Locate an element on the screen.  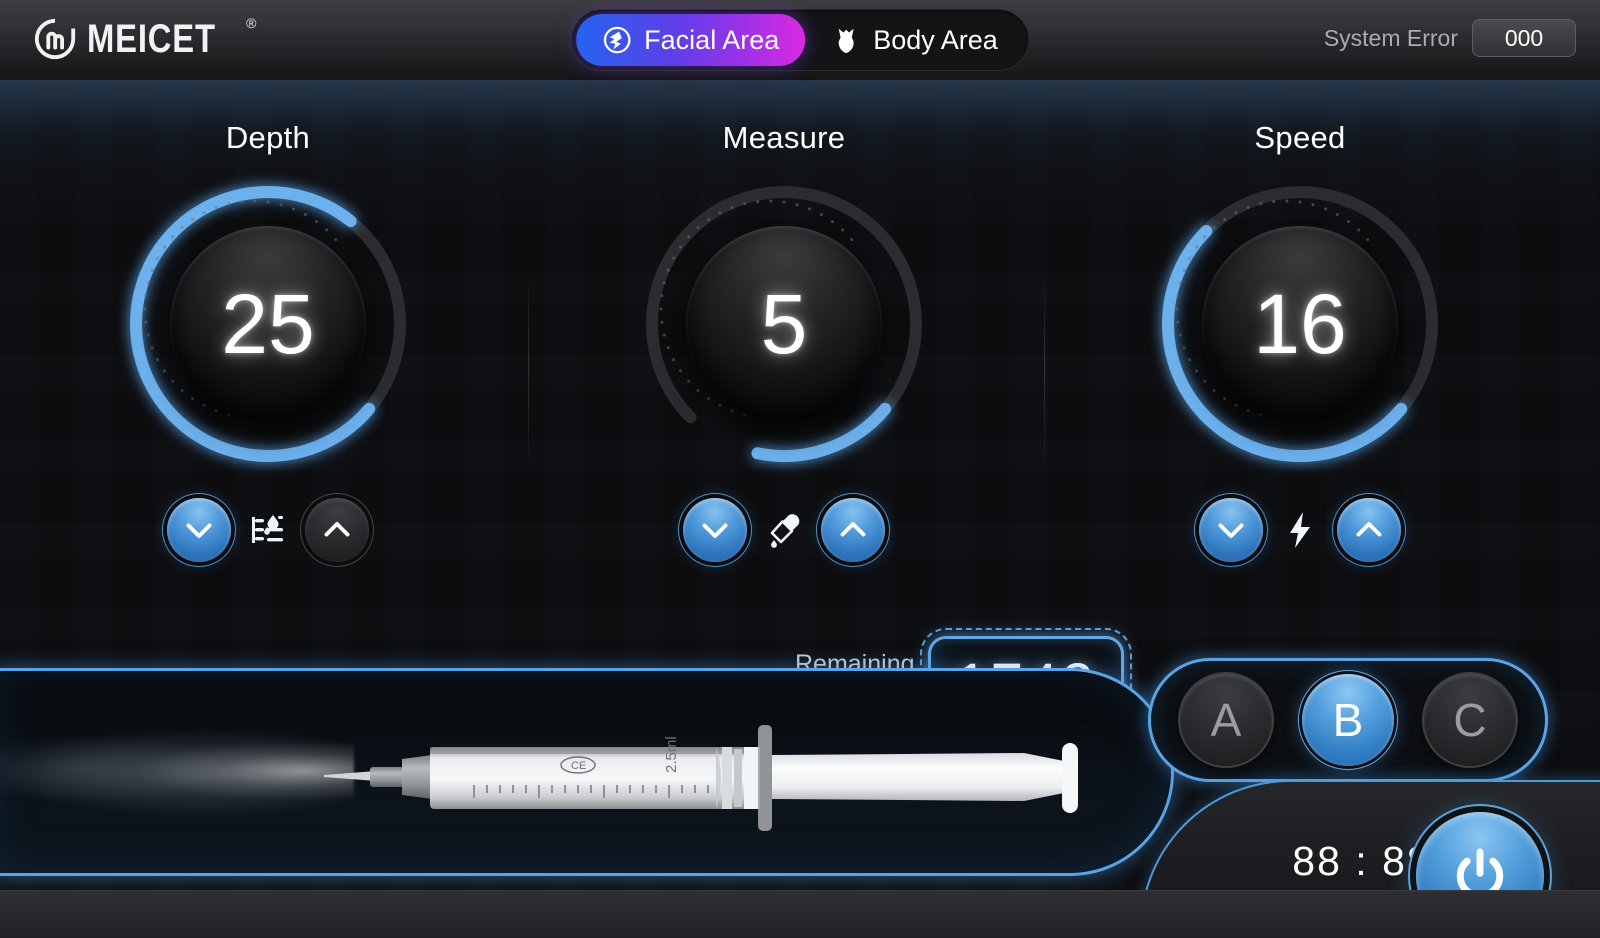
depth-levels-droplet-icon is located at coordinates (268, 530).